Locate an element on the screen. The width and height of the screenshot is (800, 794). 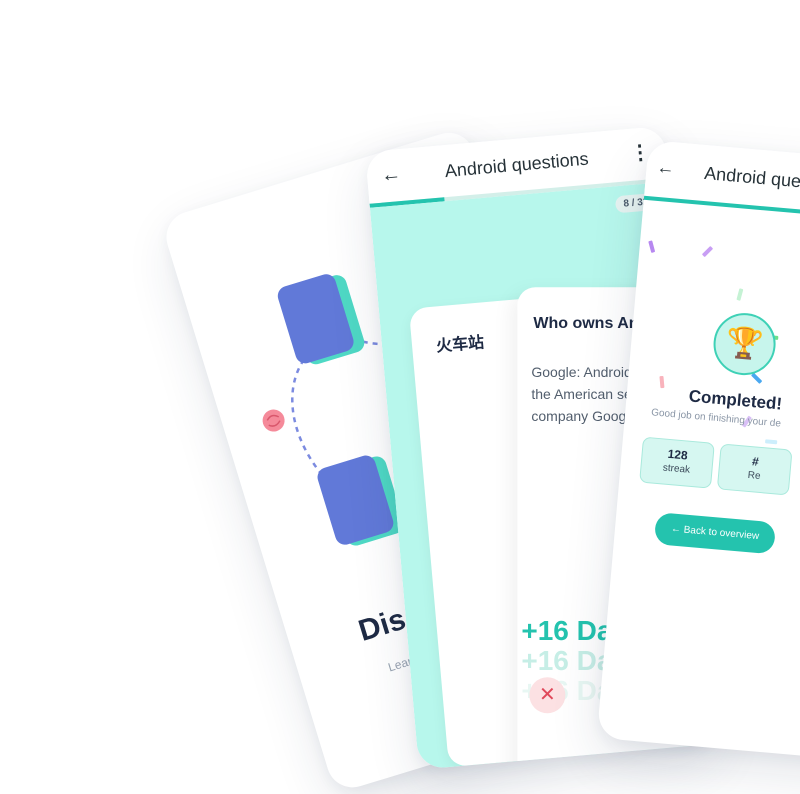
deck-card-top is located at coordinates (321, 319).